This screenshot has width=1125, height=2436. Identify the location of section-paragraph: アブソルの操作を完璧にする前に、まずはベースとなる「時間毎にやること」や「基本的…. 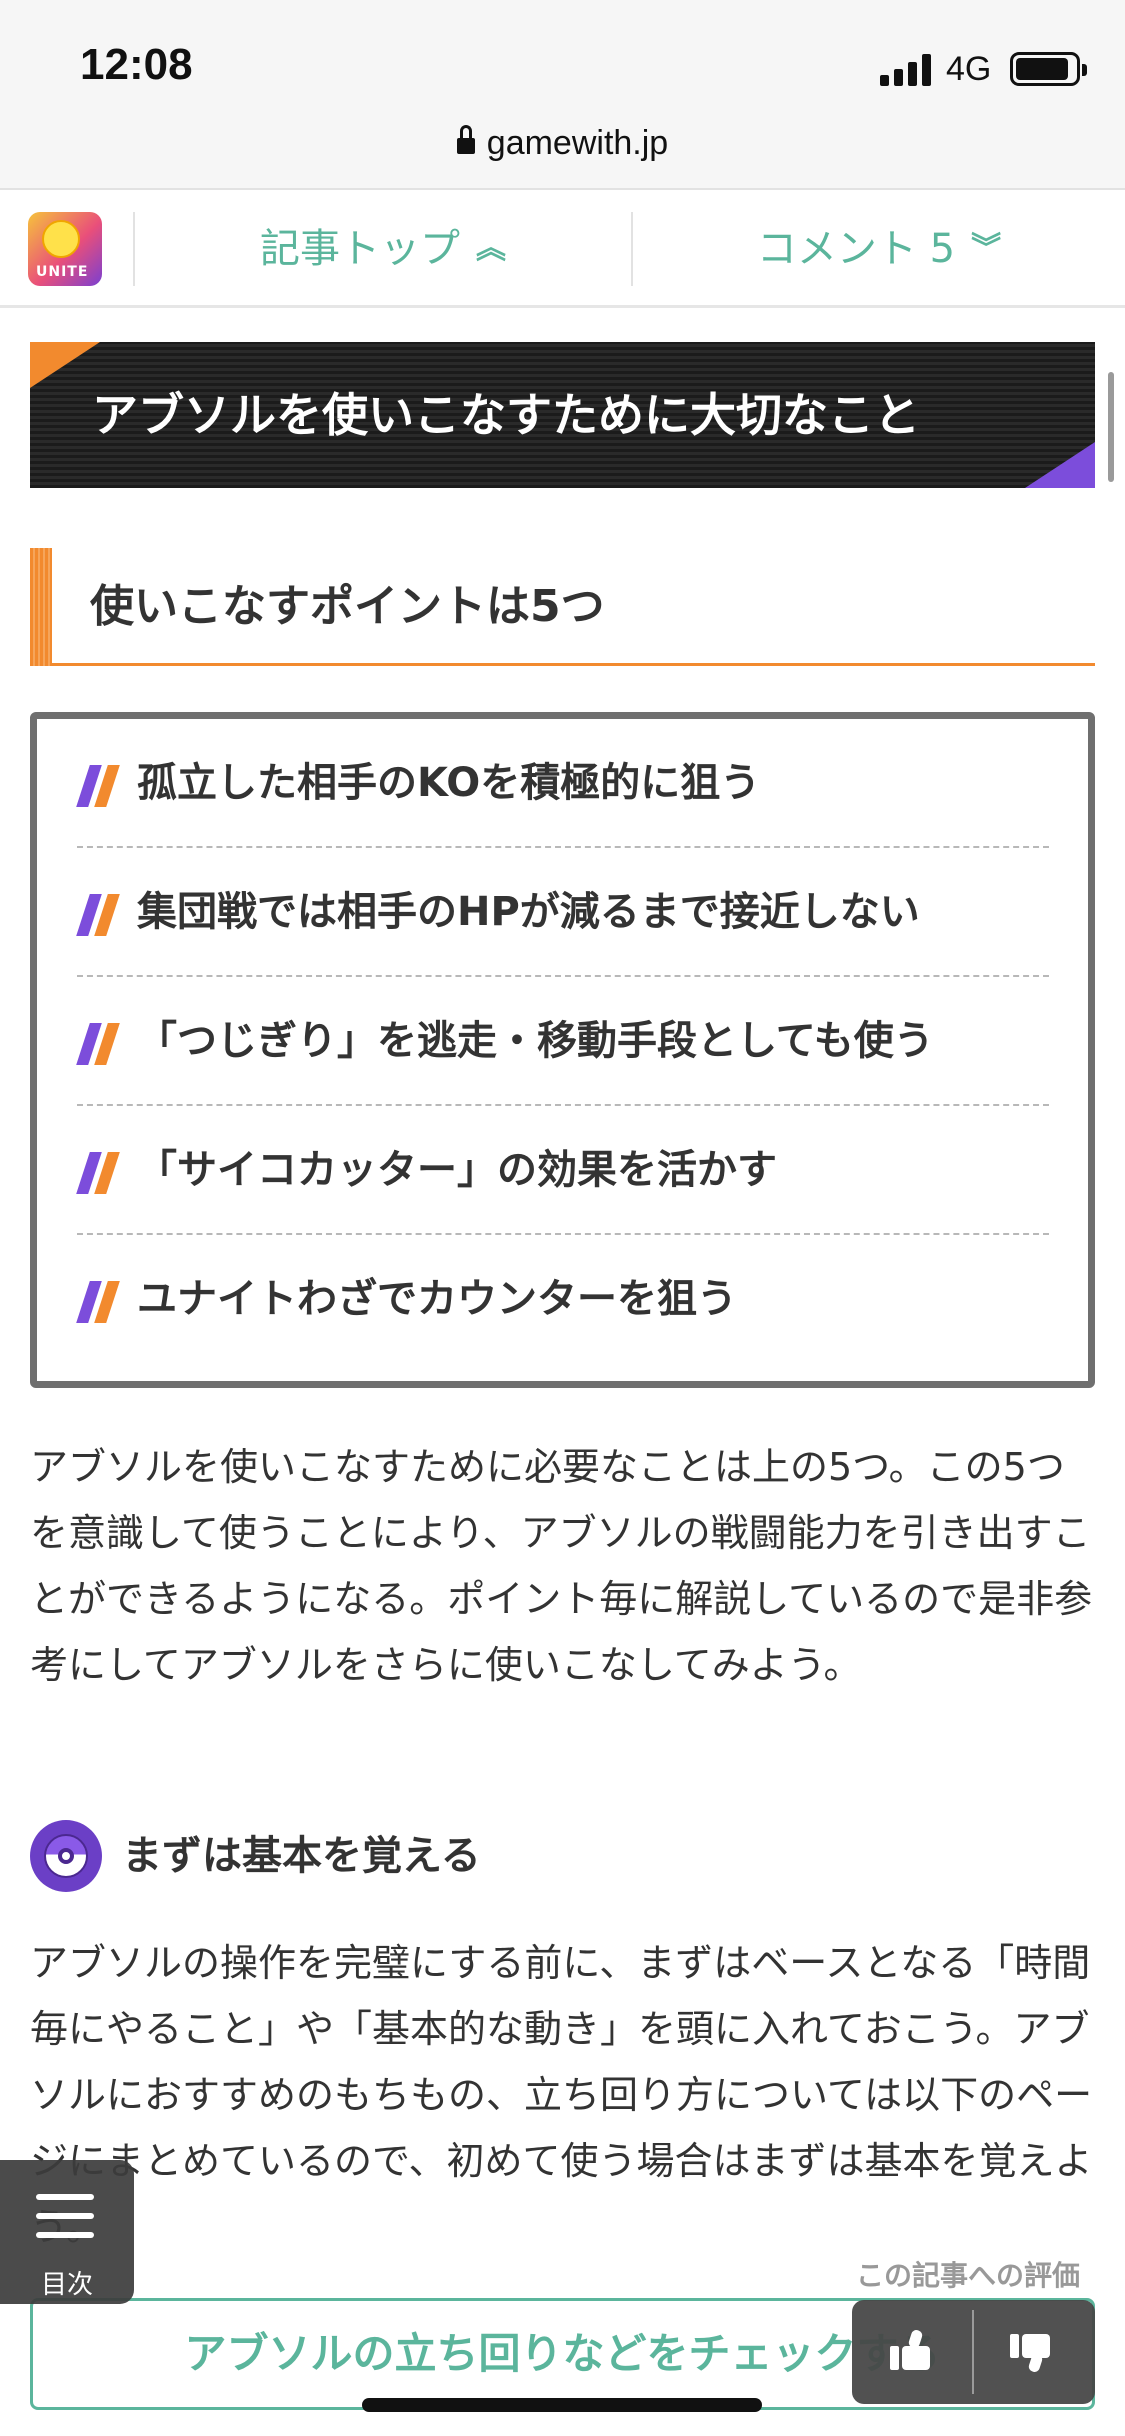
(561, 2095).